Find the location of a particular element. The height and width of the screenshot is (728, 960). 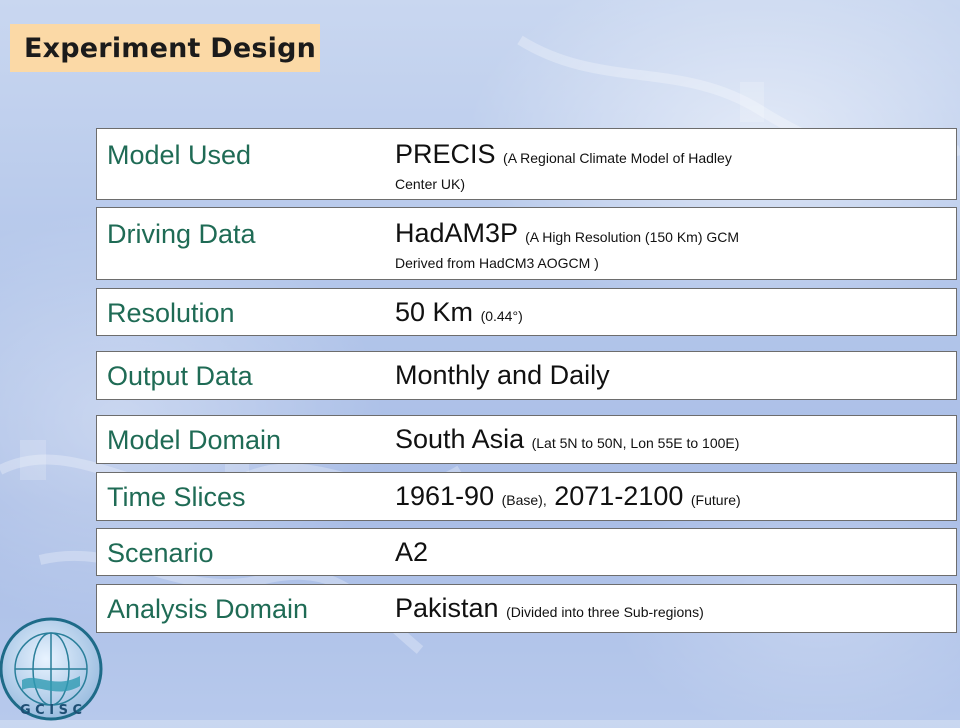

row-label: Analysis Domain is located at coordinates (208, 609).